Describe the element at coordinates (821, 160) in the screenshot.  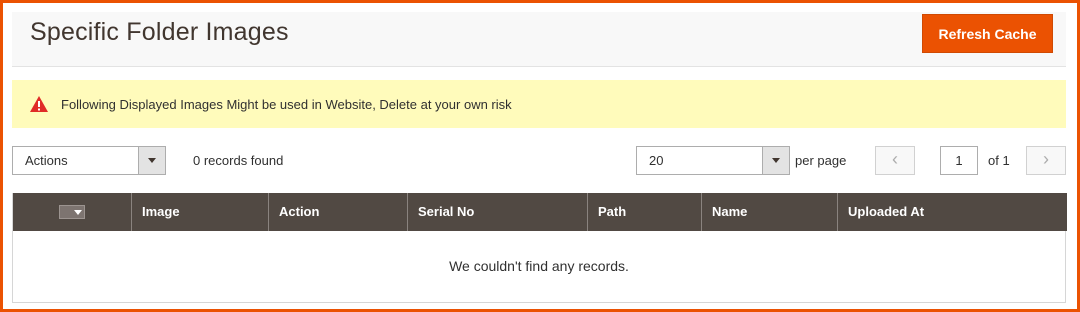
I see `per-page-label: per page` at that location.